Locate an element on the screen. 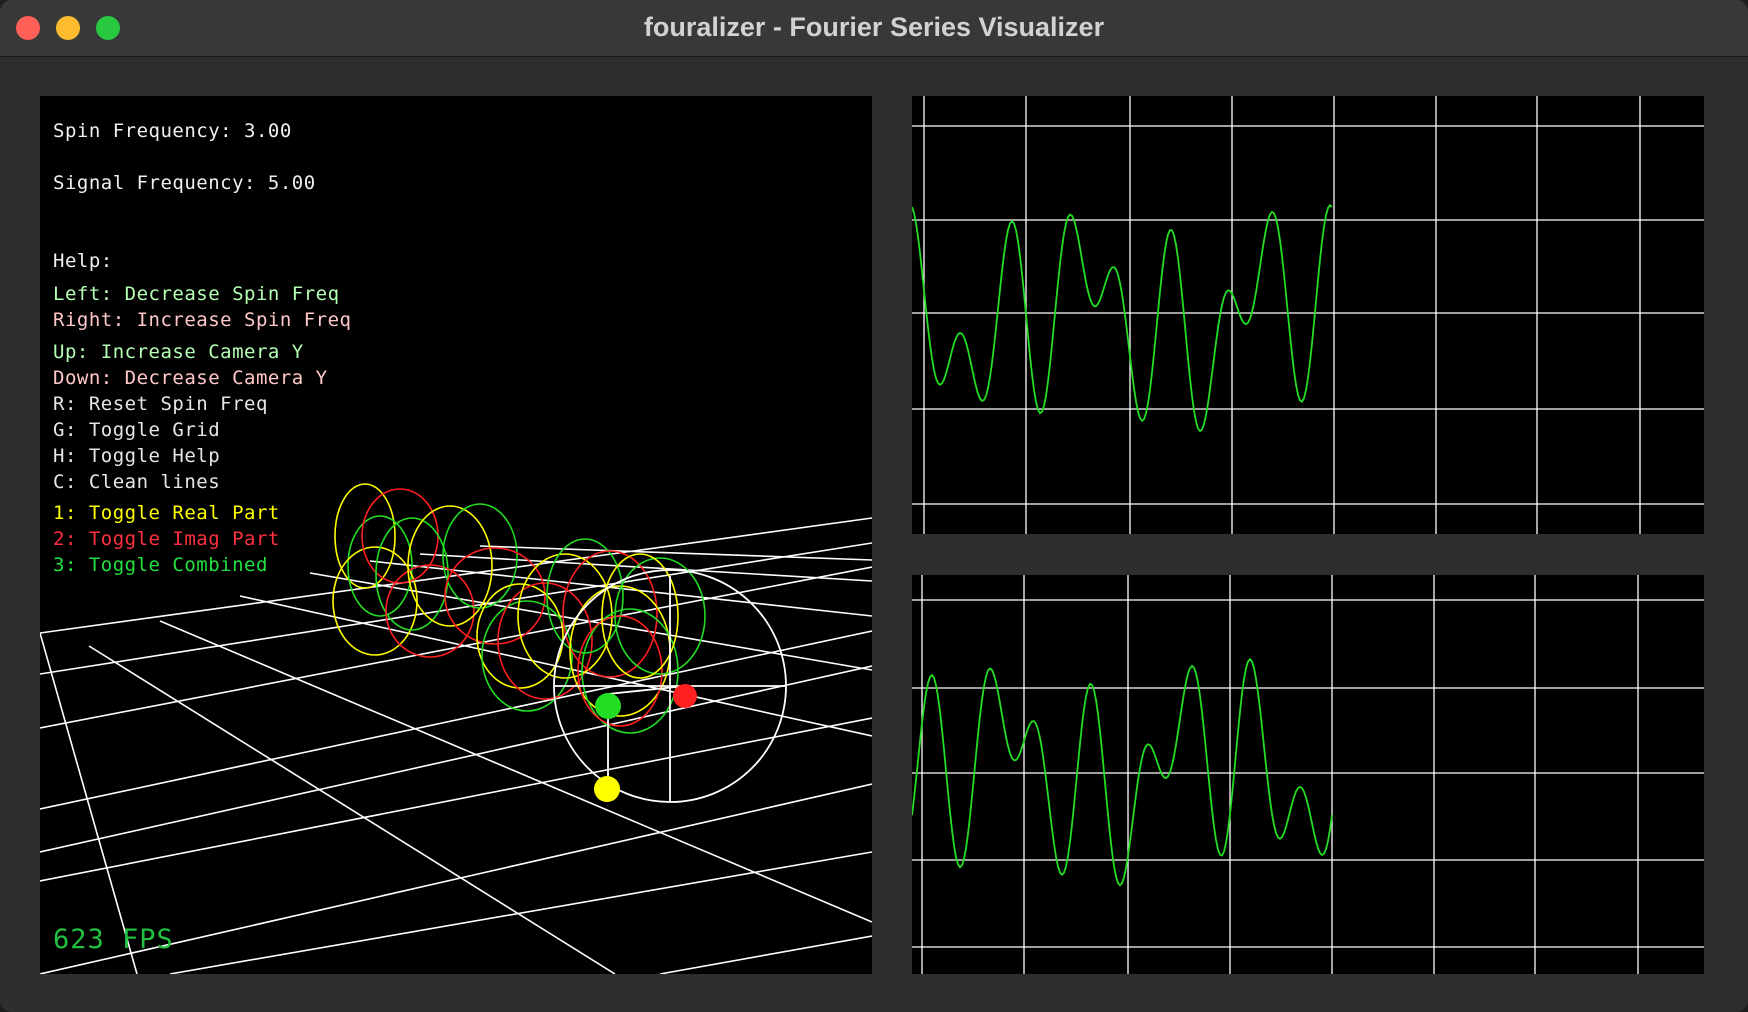 The image size is (1748, 1012). help-item: H: Toggle Help is located at coordinates (137, 456).